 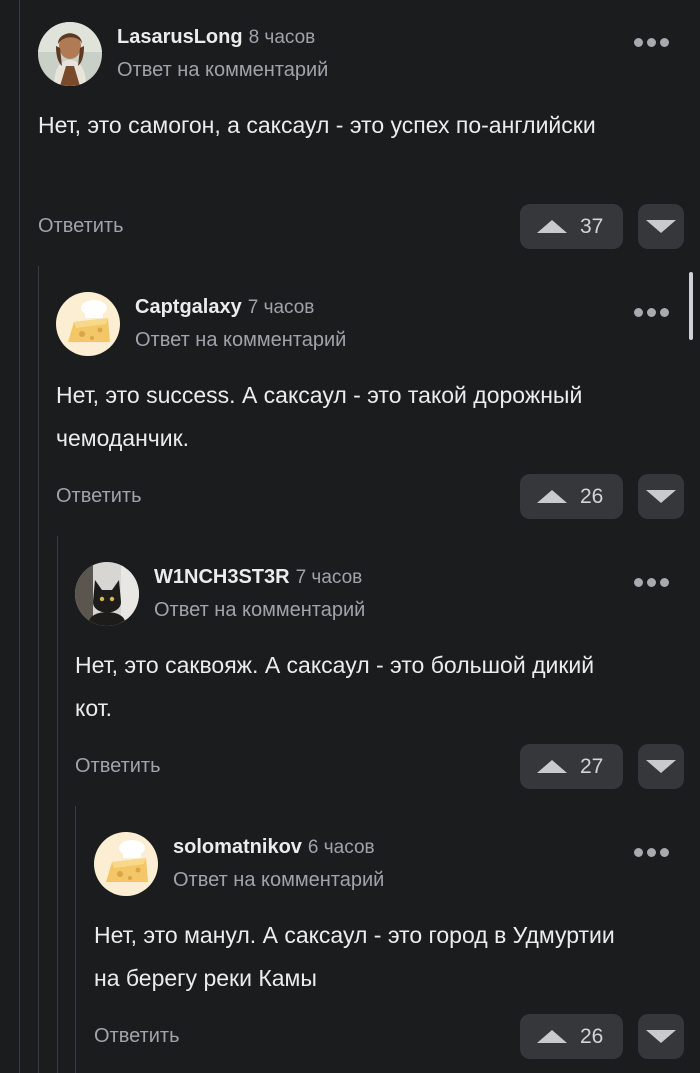 I want to click on author-name: solomatnikov, so click(x=237, y=847).